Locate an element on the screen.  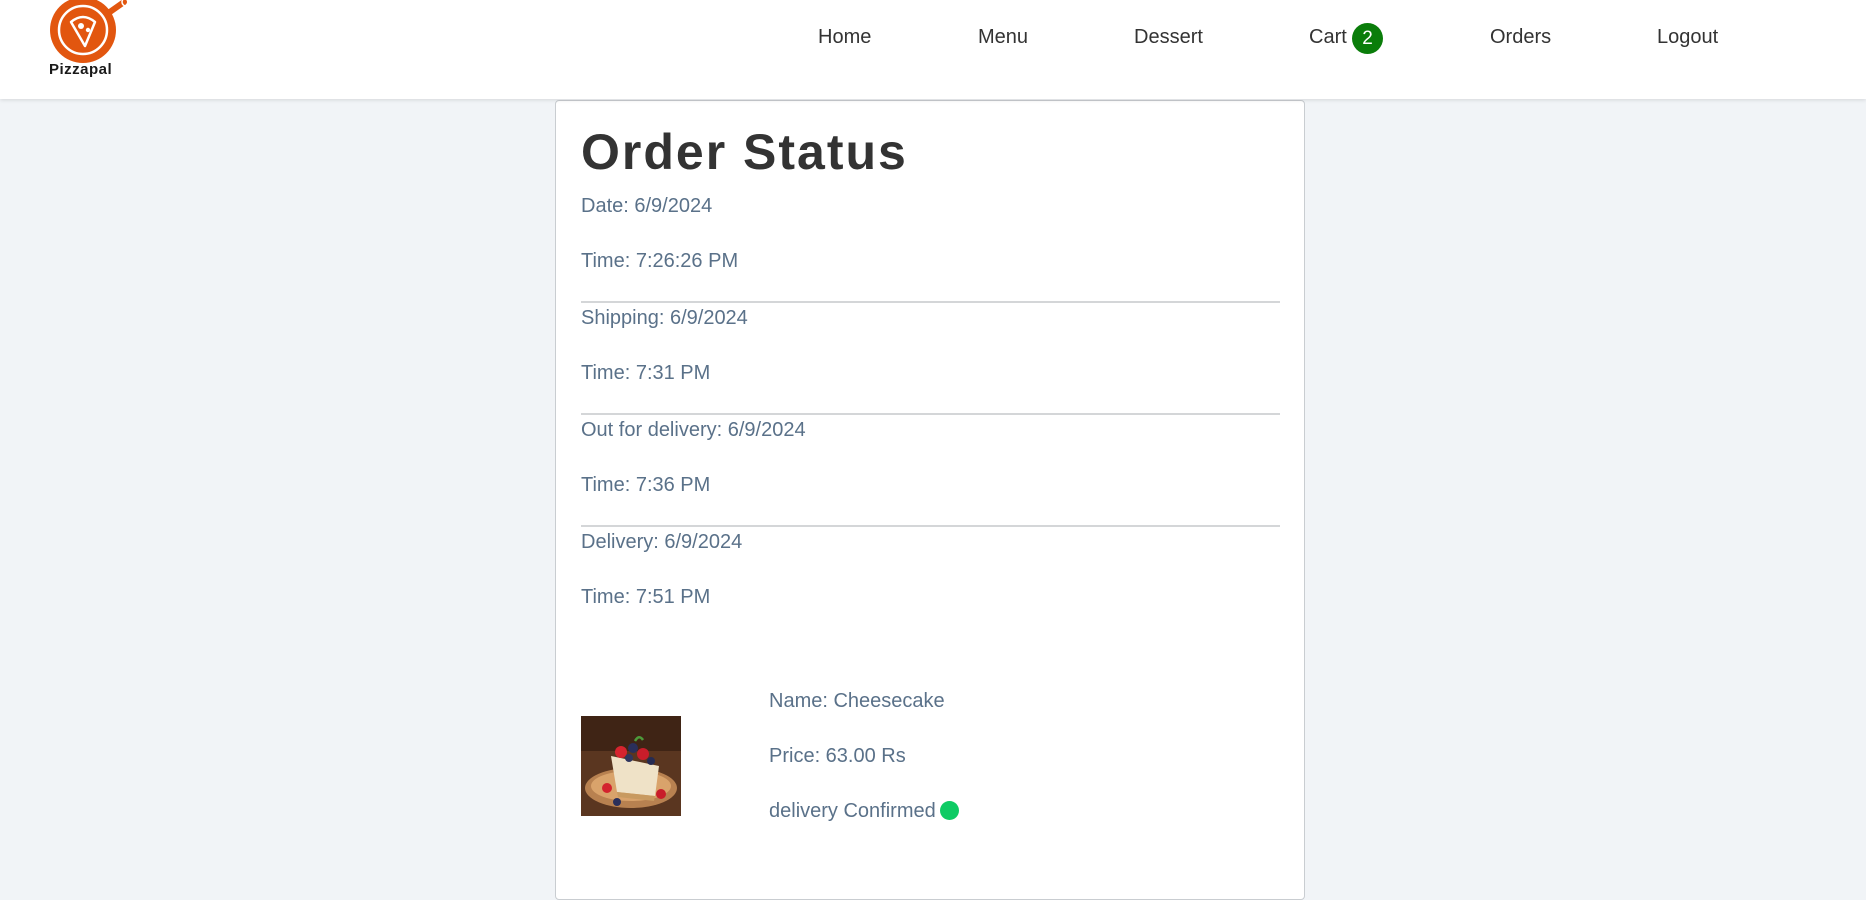
nav-cart: Cart is located at coordinates (1328, 37).